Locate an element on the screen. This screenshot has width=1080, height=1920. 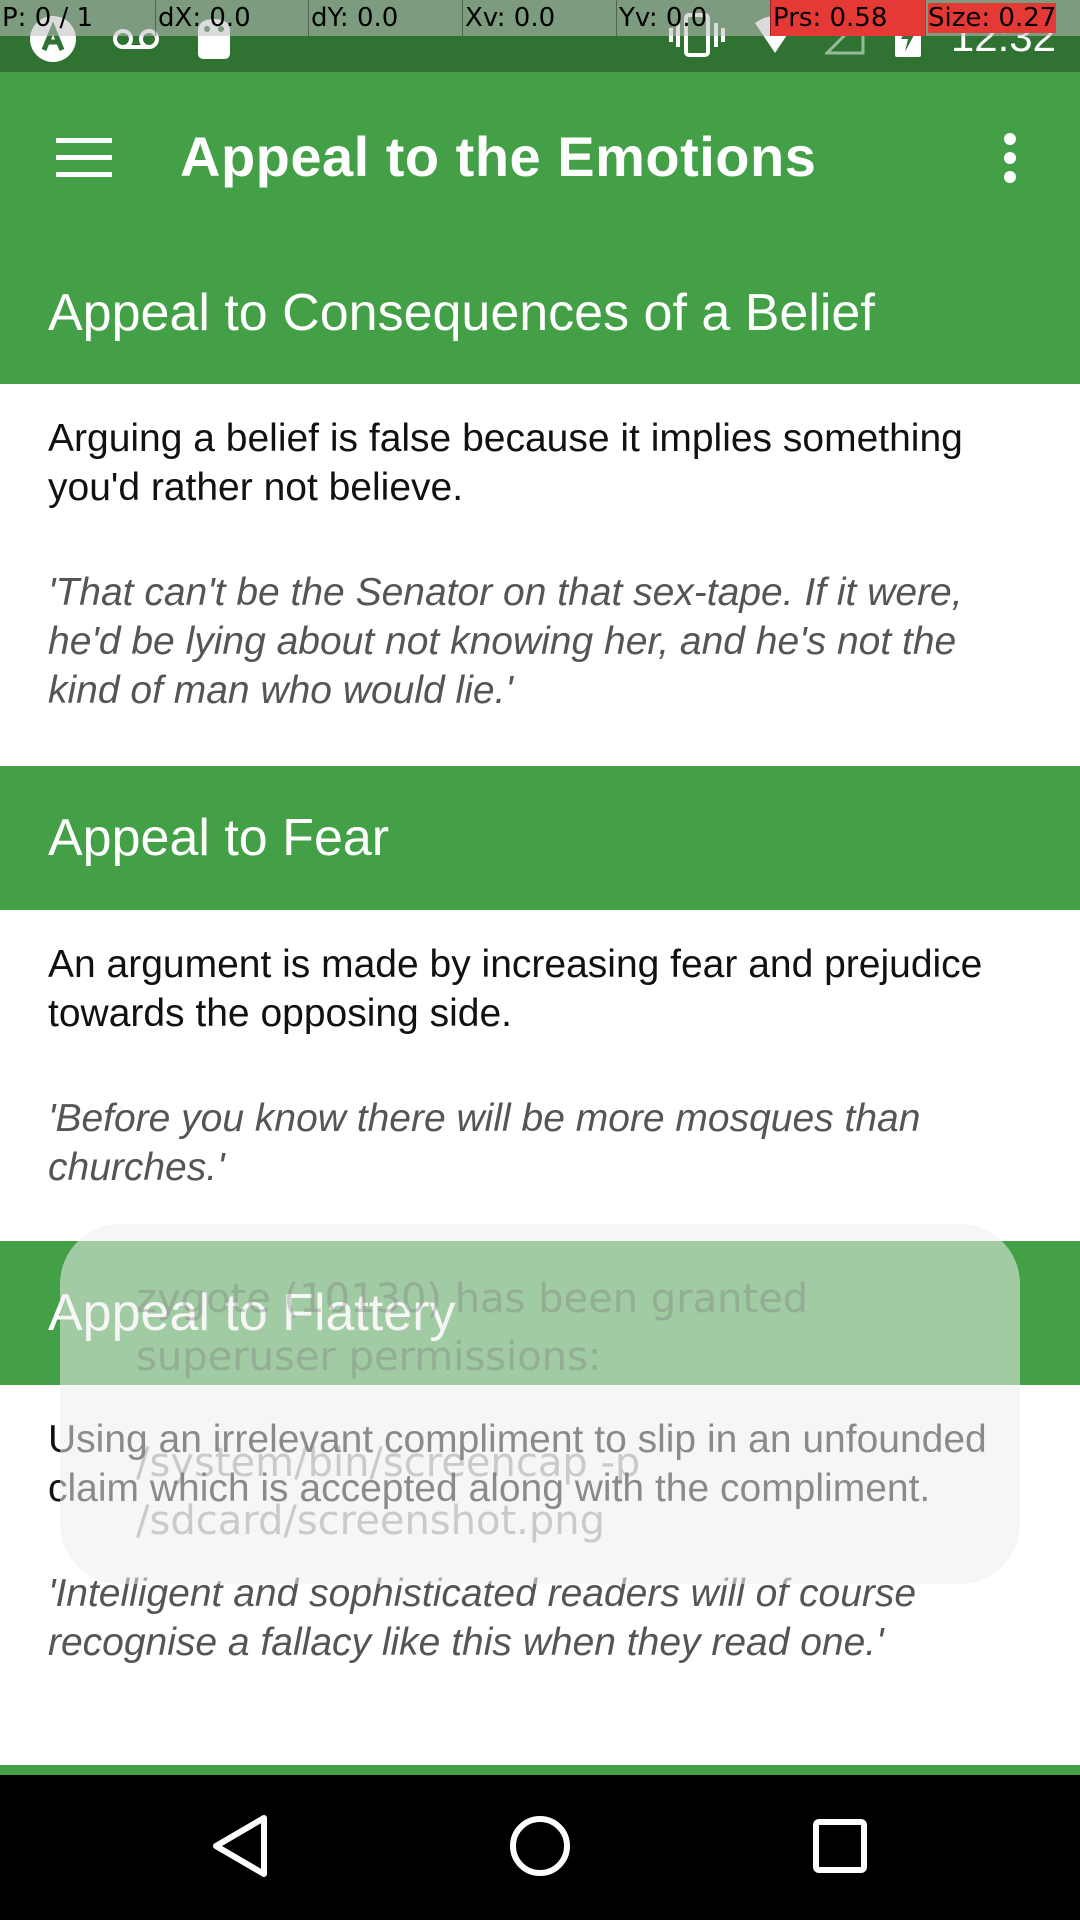
hamburger-menu-icon is located at coordinates (84, 160).